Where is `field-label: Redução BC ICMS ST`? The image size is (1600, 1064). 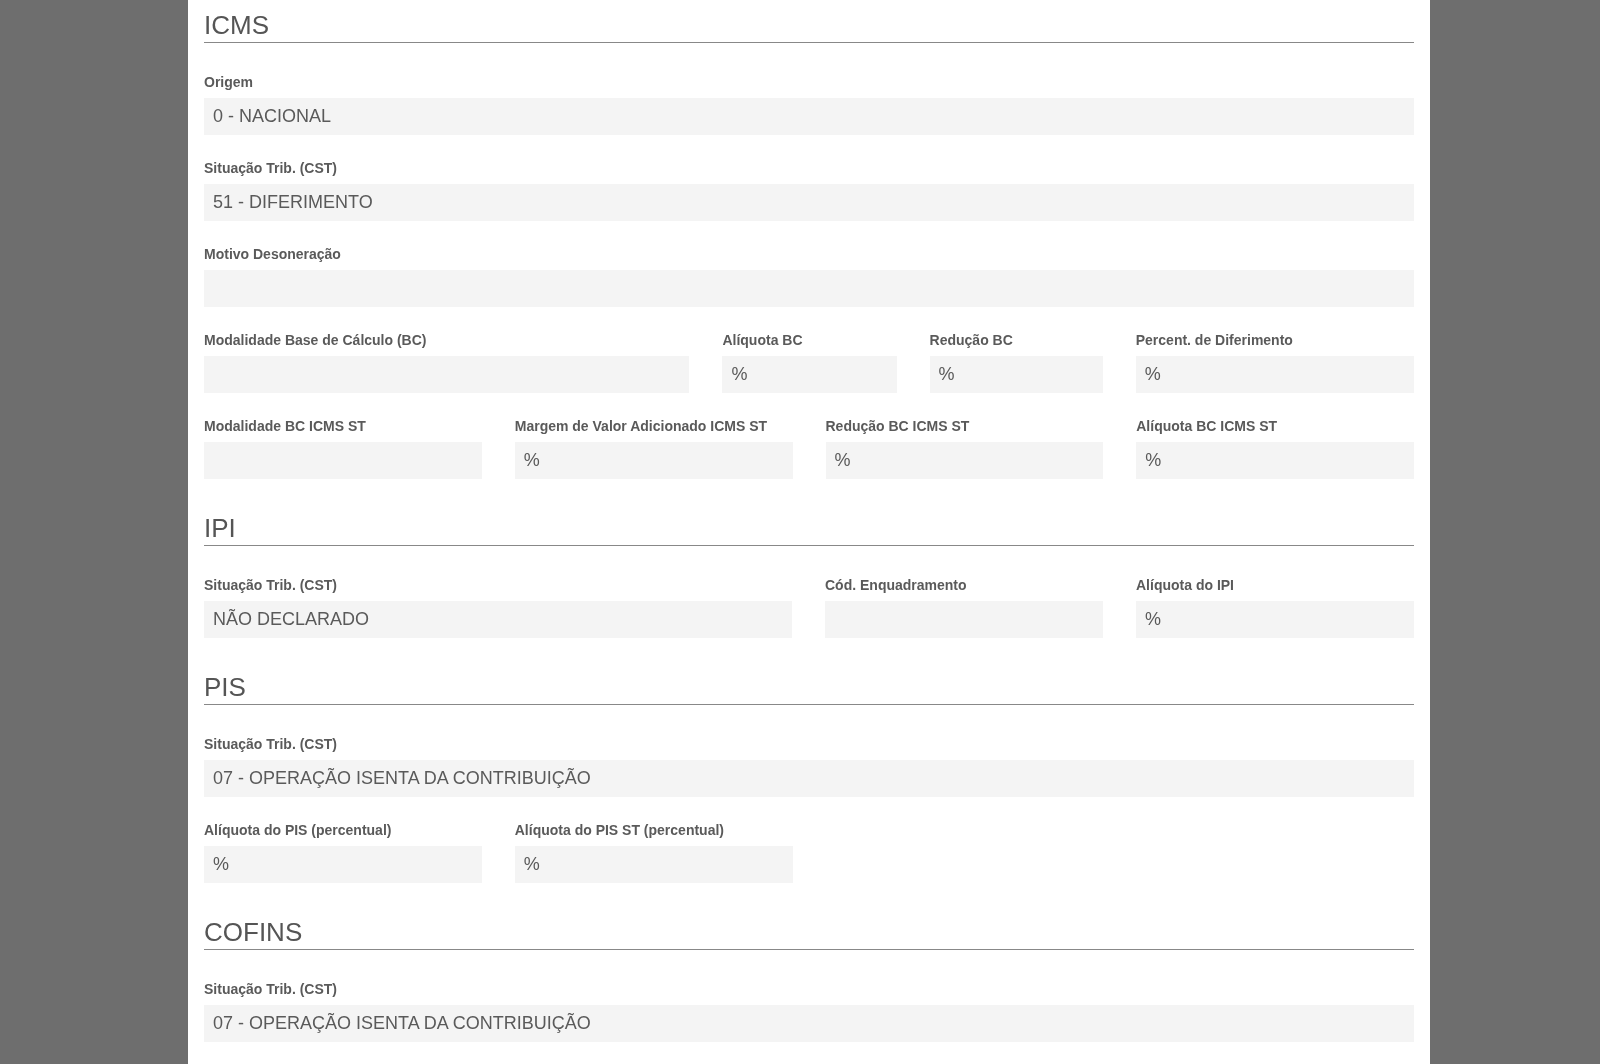
field-label: Redução BC ICMS ST is located at coordinates (898, 426).